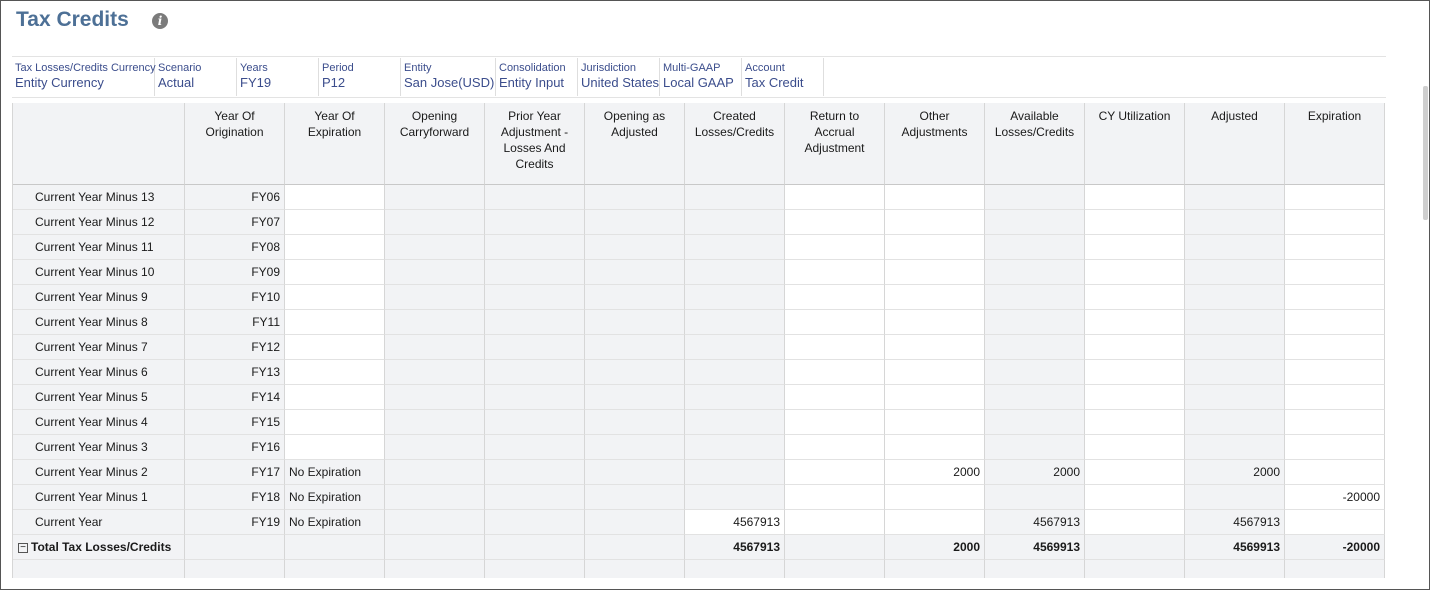 The width and height of the screenshot is (1430, 590). Describe the element at coordinates (735, 522) in the screenshot. I see `data-cell: 4567913` at that location.